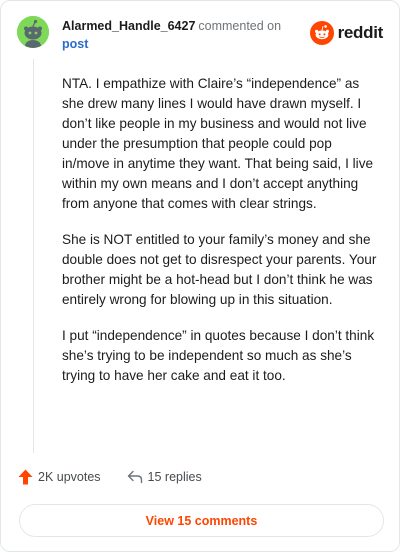 This screenshot has height=552, width=400. I want to click on reply-arrow-icon, so click(134, 477).